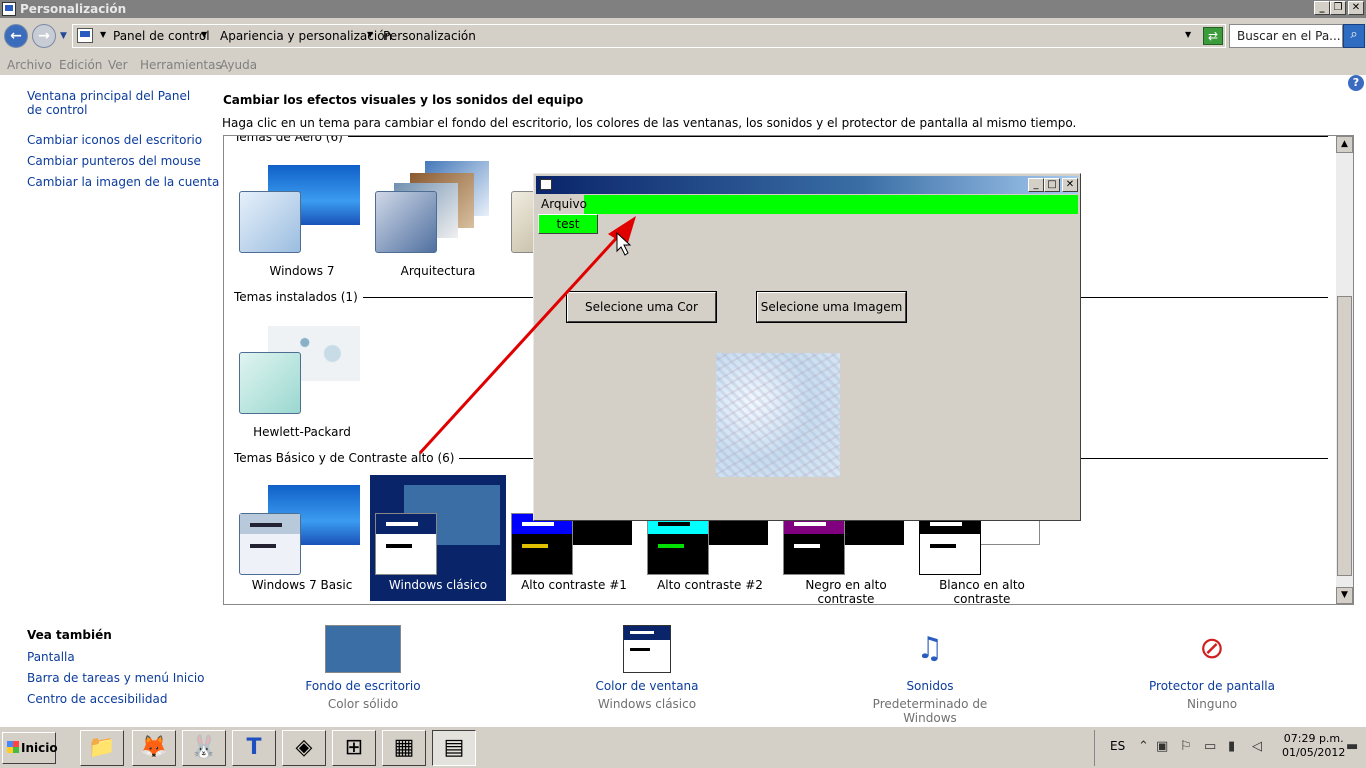  I want to click on sidebar-link-mouse-pointers: Cambiar punteros del mouse, so click(114, 161).